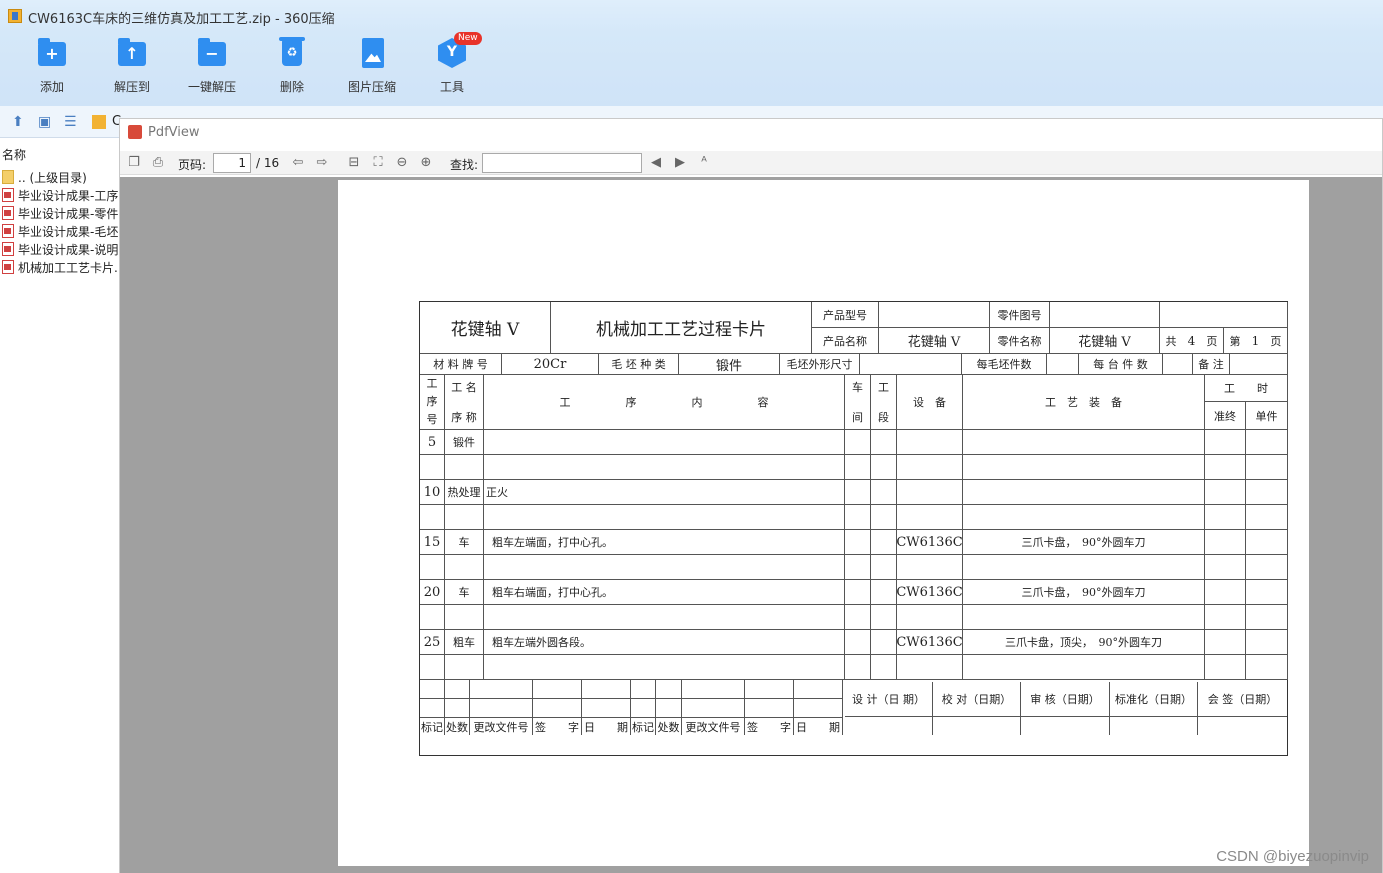  Describe the element at coordinates (68, 214) in the screenshot. I see `file-name: 毕业设计成果-零件` at that location.